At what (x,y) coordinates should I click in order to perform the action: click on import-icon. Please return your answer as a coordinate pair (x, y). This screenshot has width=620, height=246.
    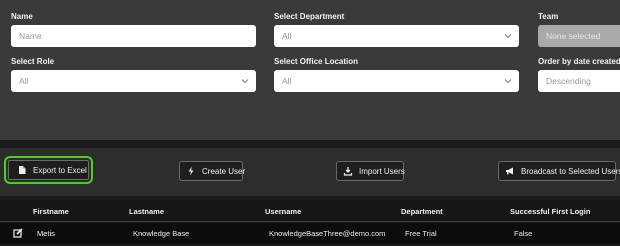
    Looking at the image, I should click on (348, 171).